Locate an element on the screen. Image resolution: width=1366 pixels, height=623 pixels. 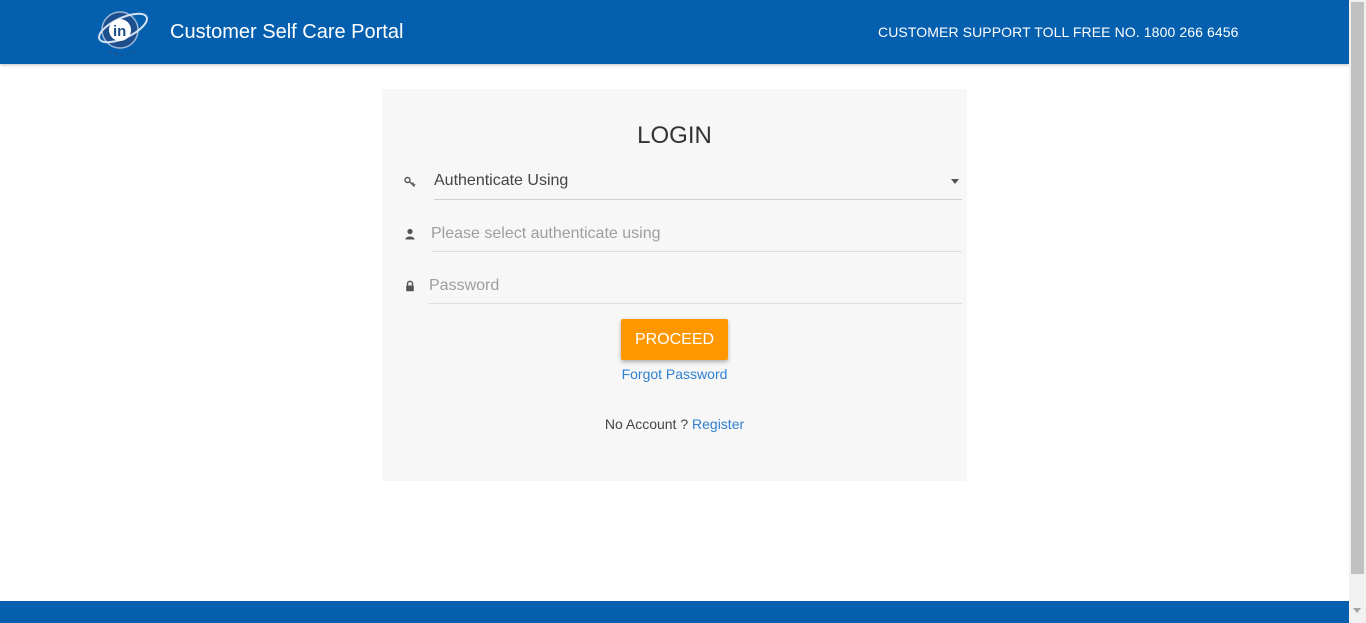
authenticate-value-input is located at coordinates (696, 234).